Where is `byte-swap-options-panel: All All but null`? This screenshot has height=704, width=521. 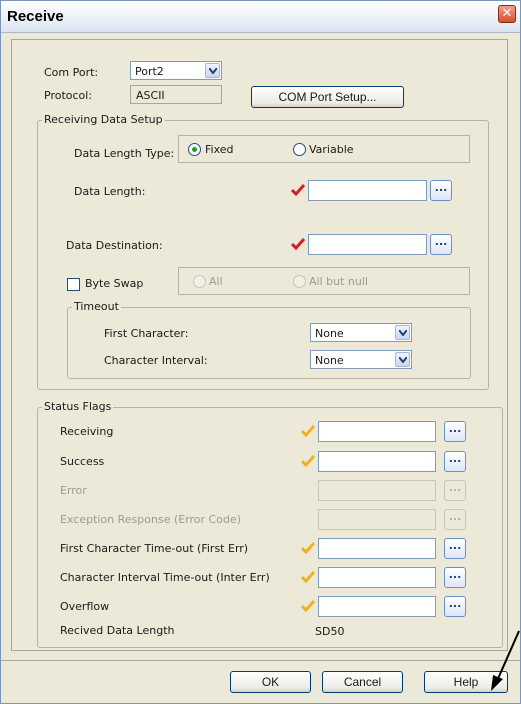
byte-swap-options-panel: All All but null is located at coordinates (324, 281).